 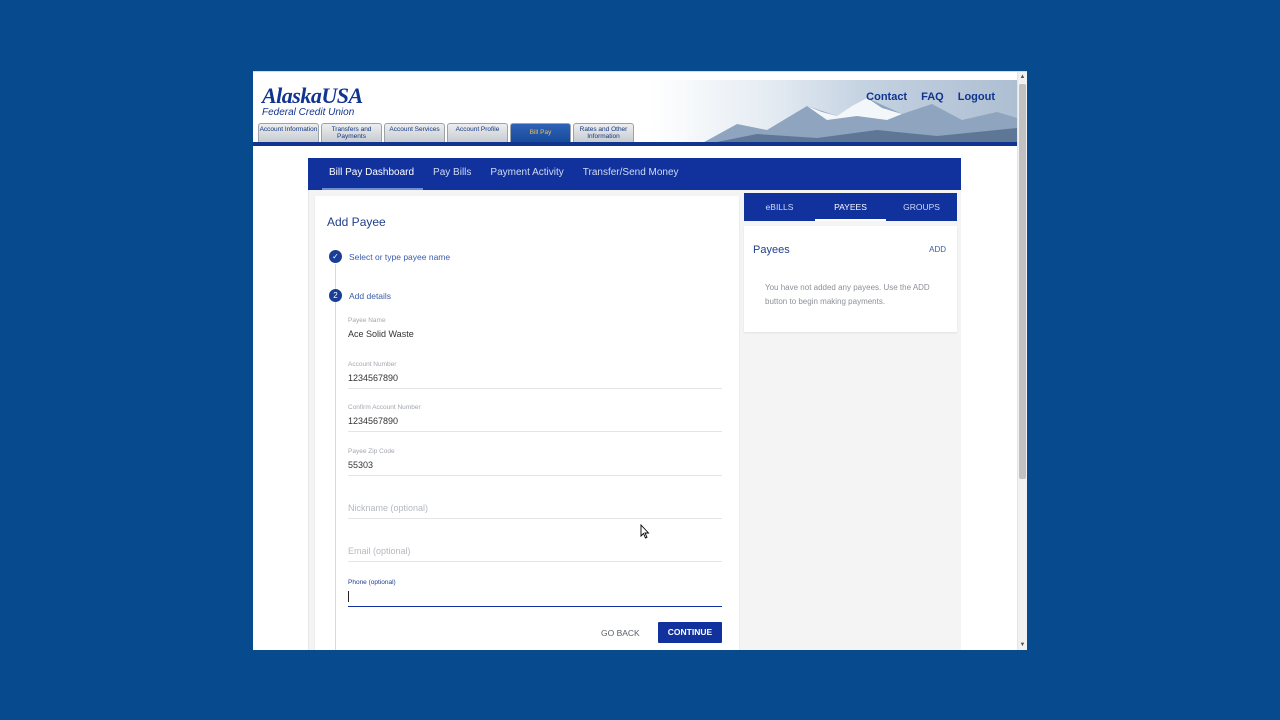 I want to click on email-input: Email (optional), so click(x=535, y=554).